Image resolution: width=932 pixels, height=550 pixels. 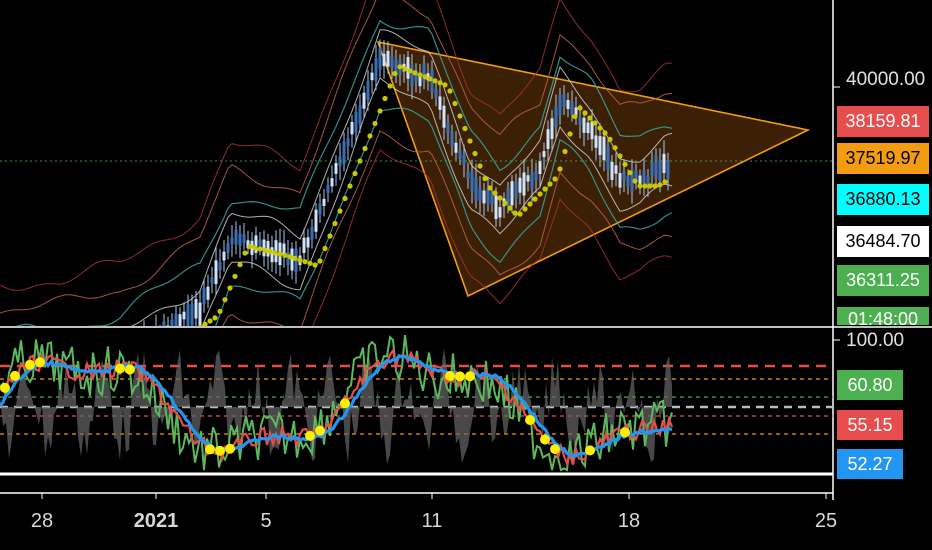 What do you see at coordinates (156, 521) in the screenshot?
I see `time-label-2021: 2021` at bounding box center [156, 521].